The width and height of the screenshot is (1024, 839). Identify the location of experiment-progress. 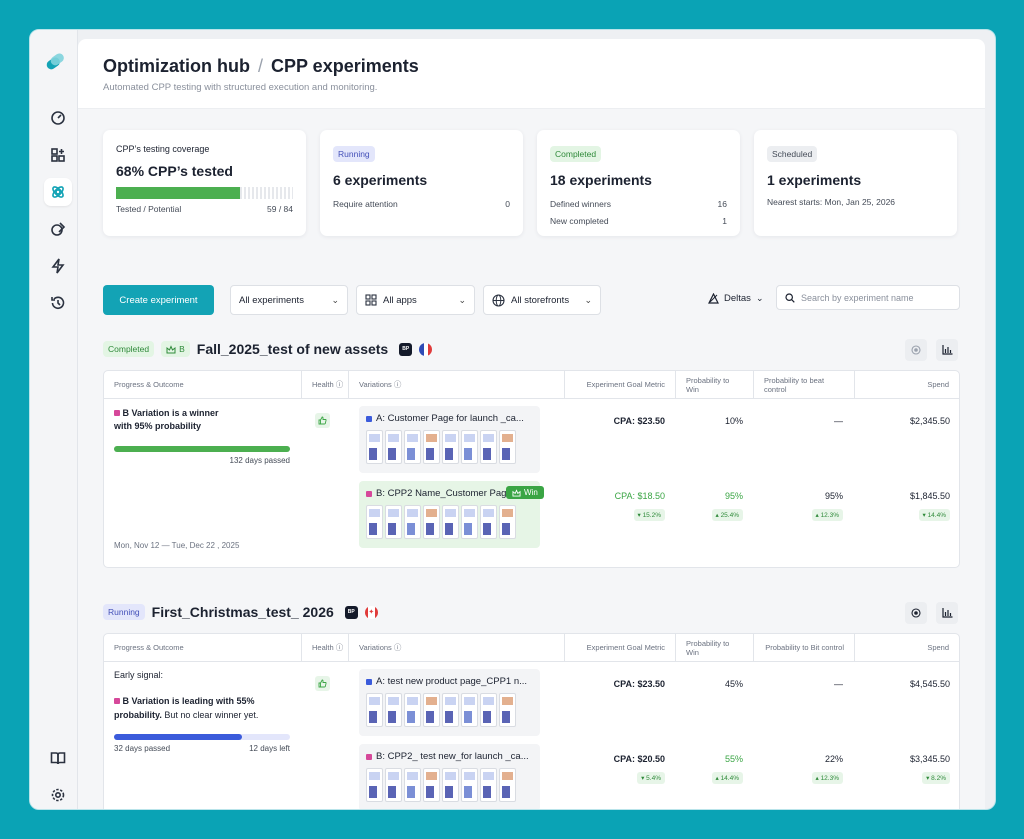
(202, 449).